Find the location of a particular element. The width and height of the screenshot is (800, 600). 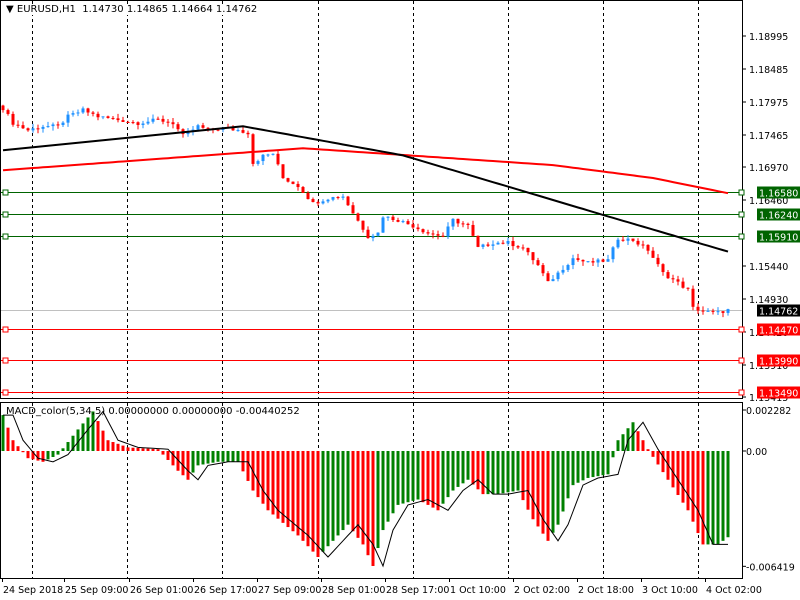

open-value: 1.14730 is located at coordinates (103, 9).